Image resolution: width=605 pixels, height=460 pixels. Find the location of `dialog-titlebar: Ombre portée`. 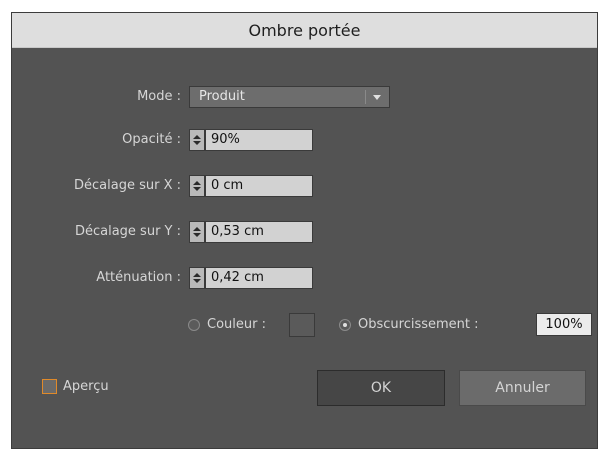

dialog-titlebar: Ombre portée is located at coordinates (304, 30).